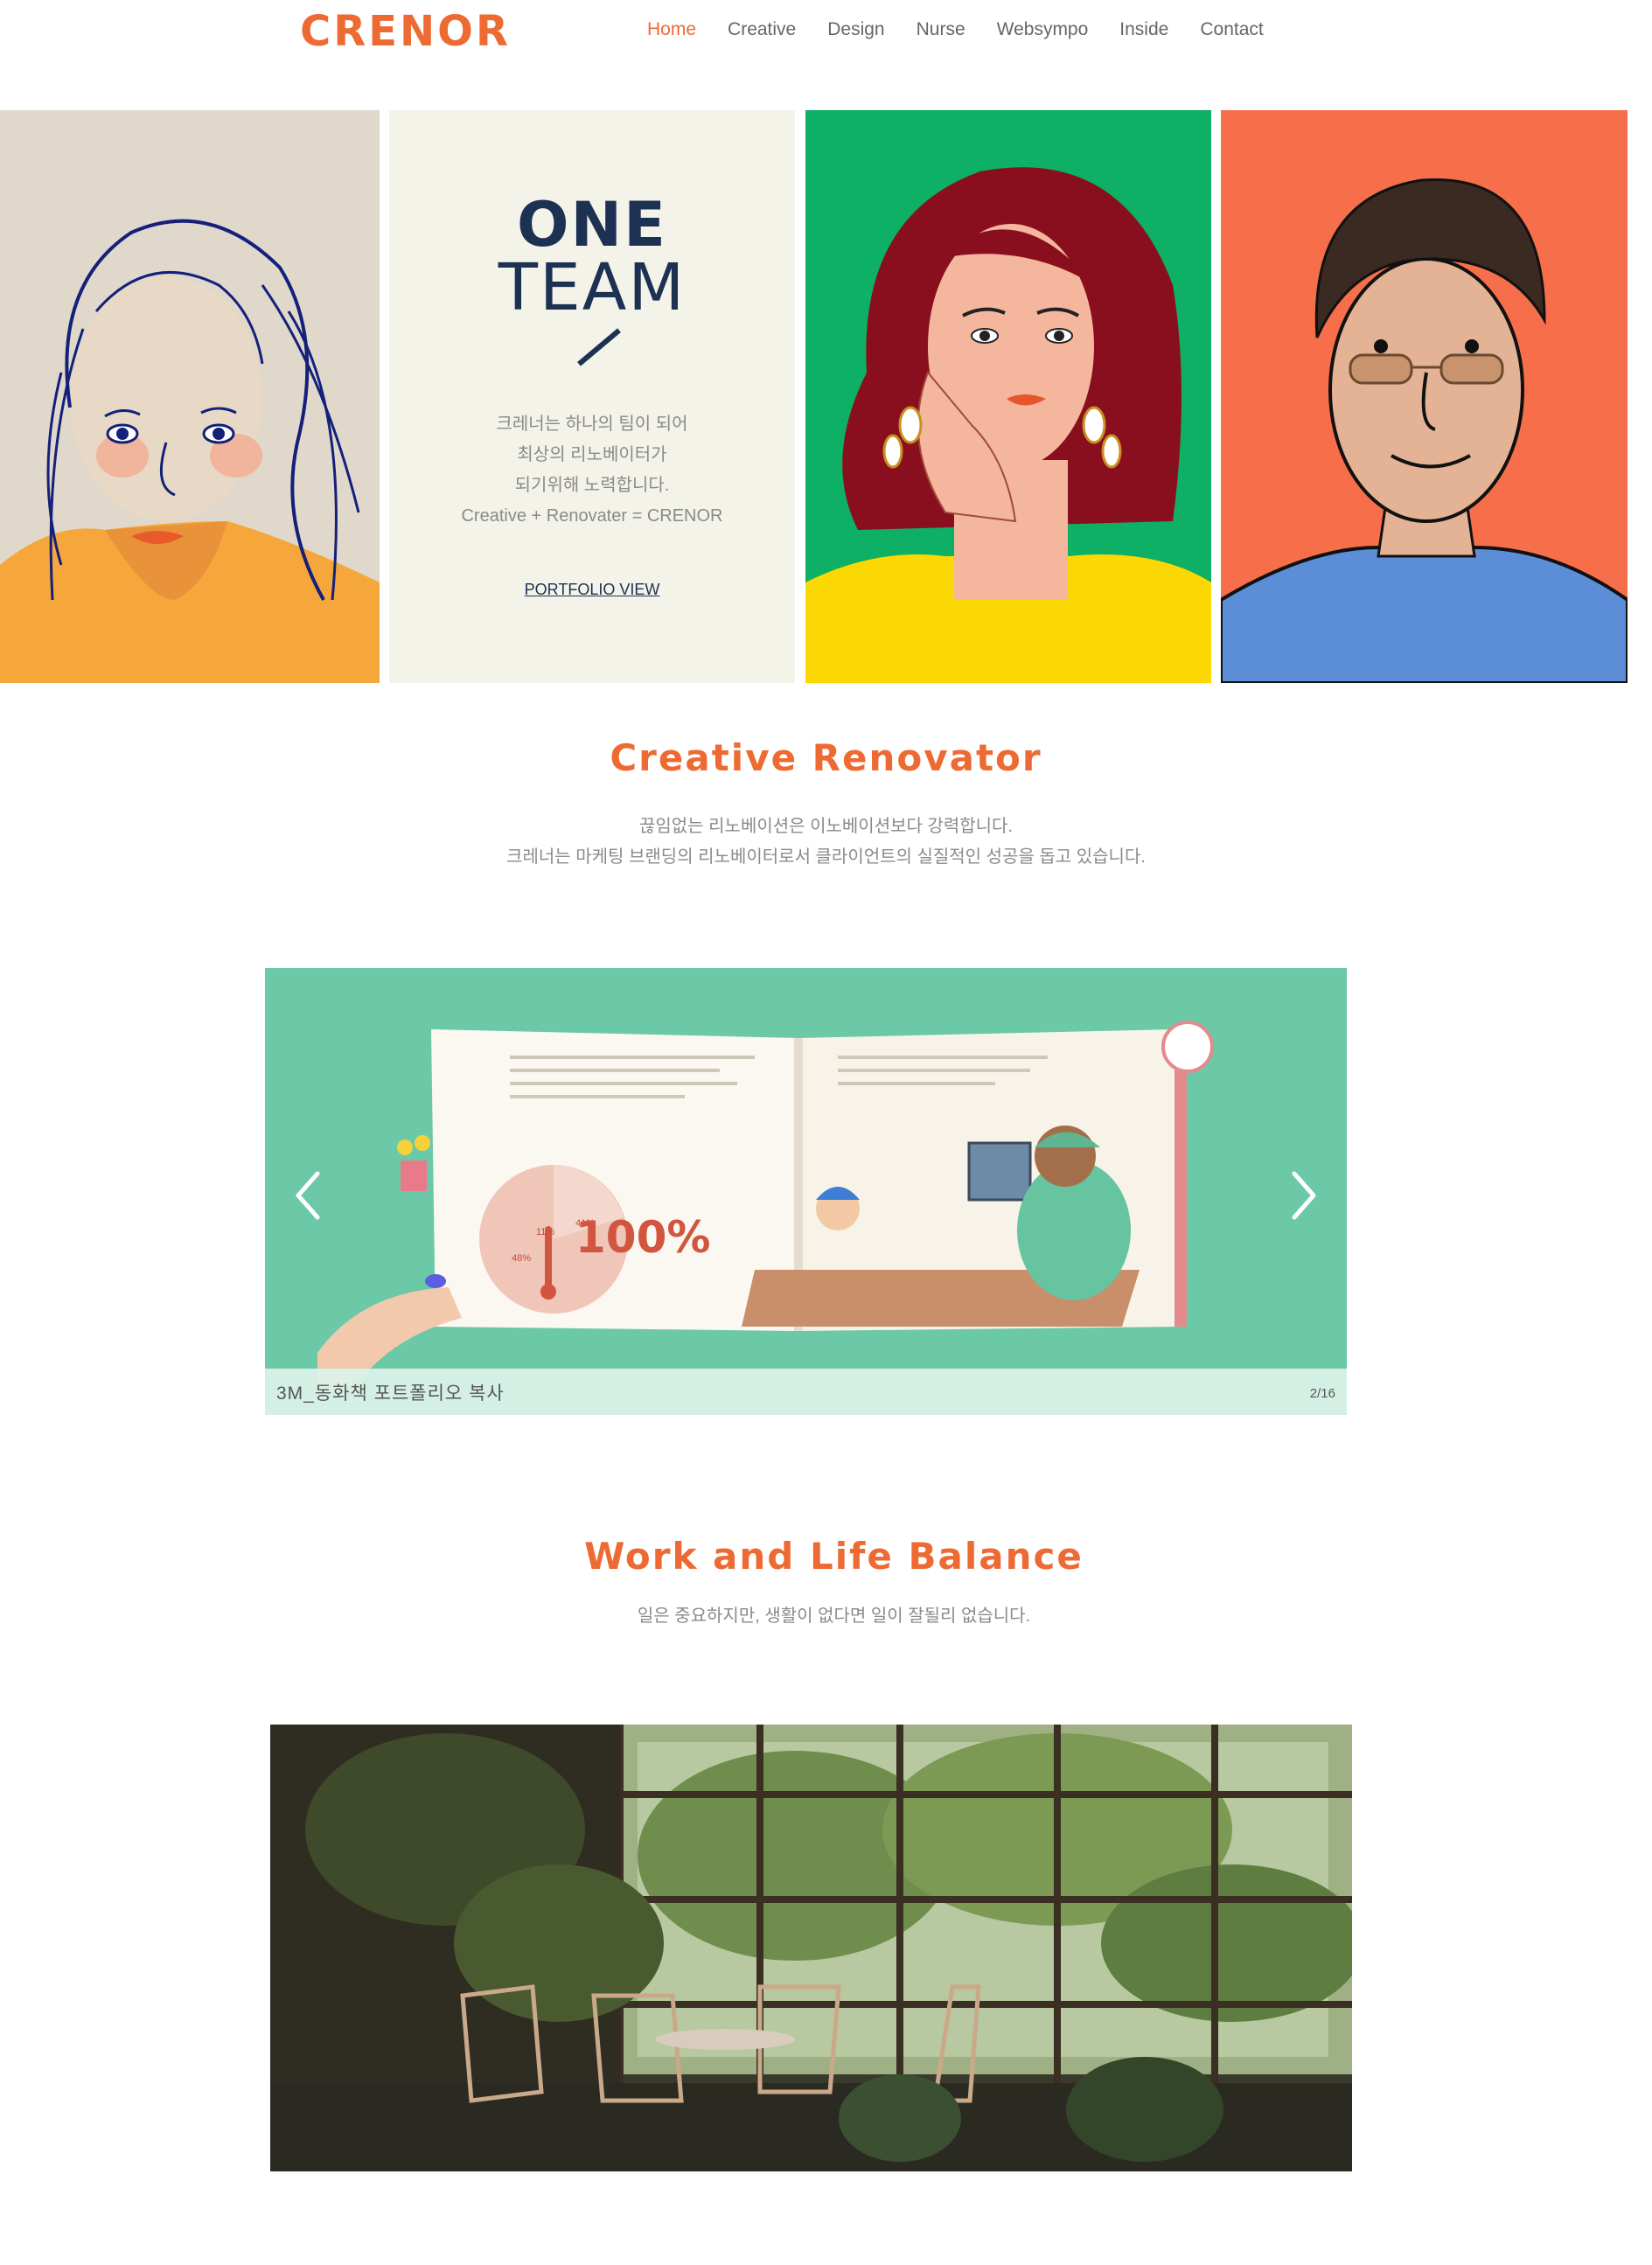 This screenshot has height=2265, width=1652. What do you see at coordinates (855, 30) in the screenshot?
I see `nav-design: Design` at bounding box center [855, 30].